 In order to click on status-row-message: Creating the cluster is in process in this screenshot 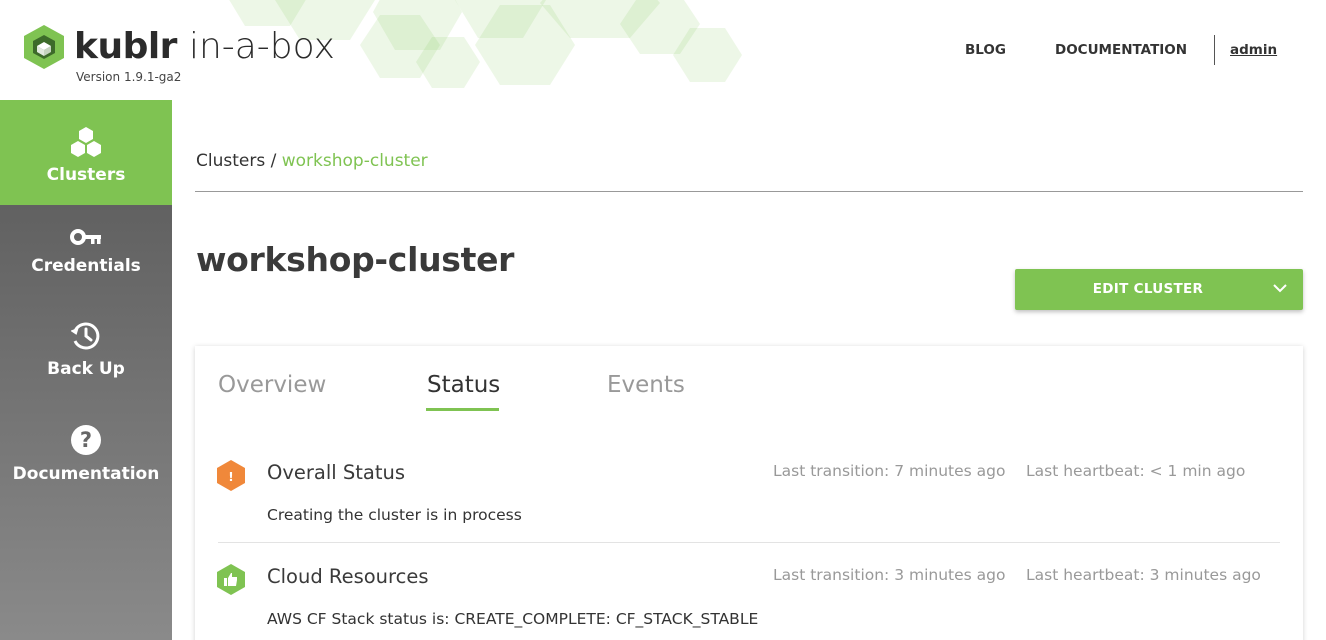, I will do `click(394, 515)`.